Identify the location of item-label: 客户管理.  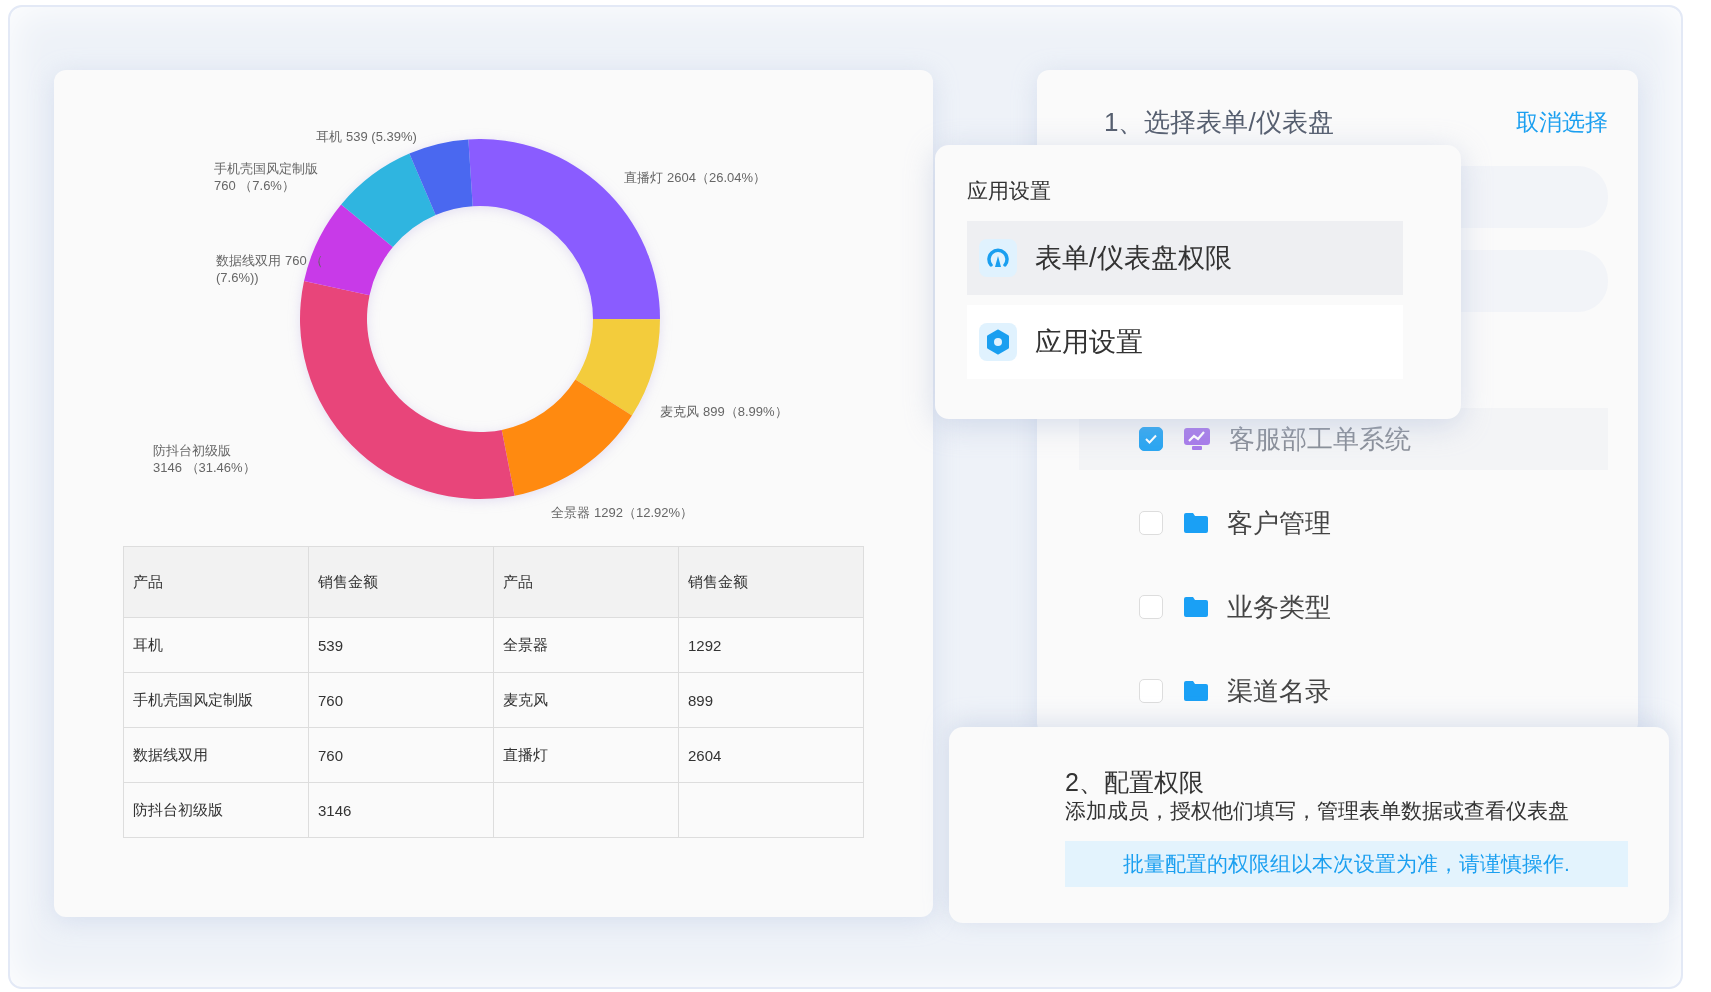
(1279, 523).